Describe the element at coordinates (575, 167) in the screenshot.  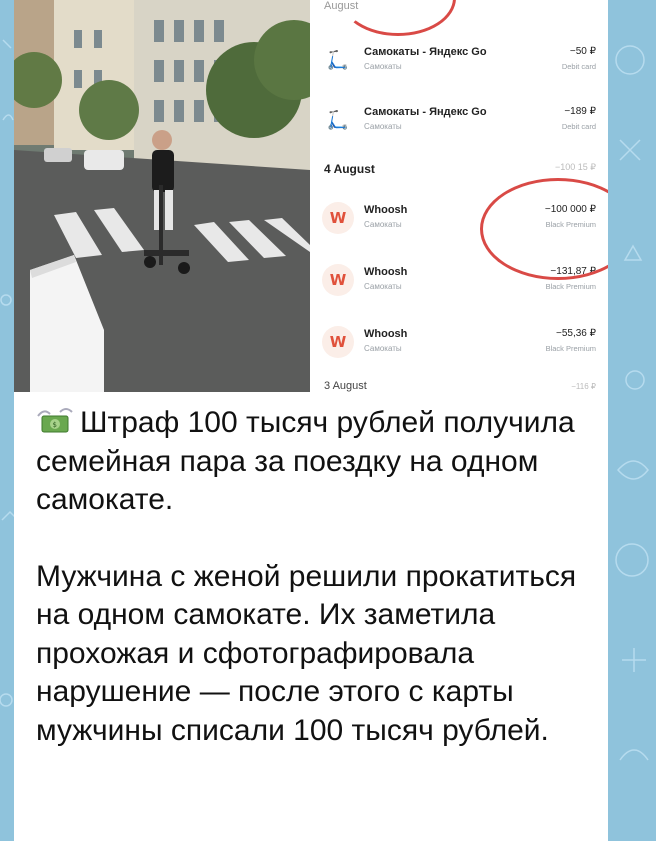
I see `date-group-total: −100 15 ₽` at that location.